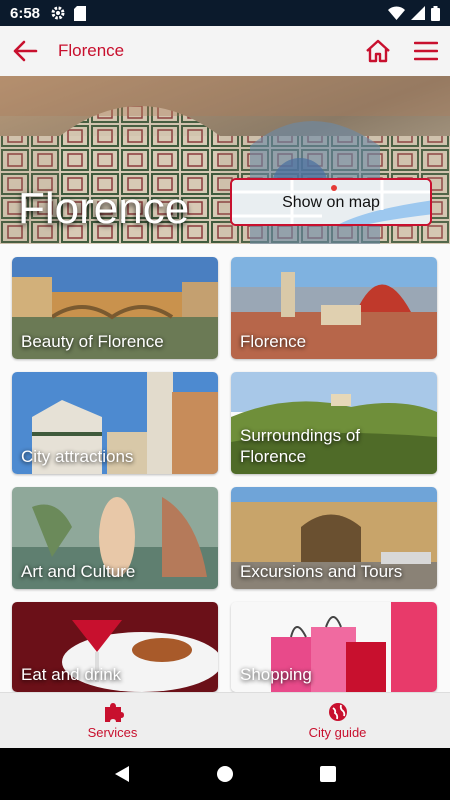 The height and width of the screenshot is (800, 450). Describe the element at coordinates (334, 423) in the screenshot. I see `tile-surroundings-of-florence: Surroundings of Florence` at that location.